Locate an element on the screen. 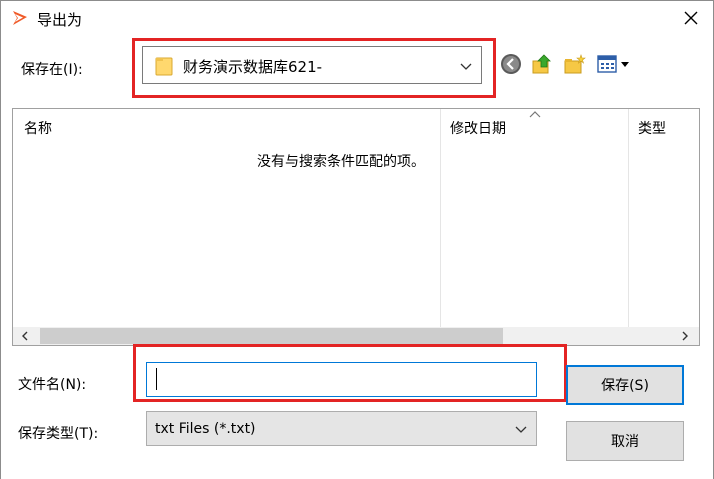 The width and height of the screenshot is (714, 479). save-in-label: 保存在(I): is located at coordinates (52, 70).